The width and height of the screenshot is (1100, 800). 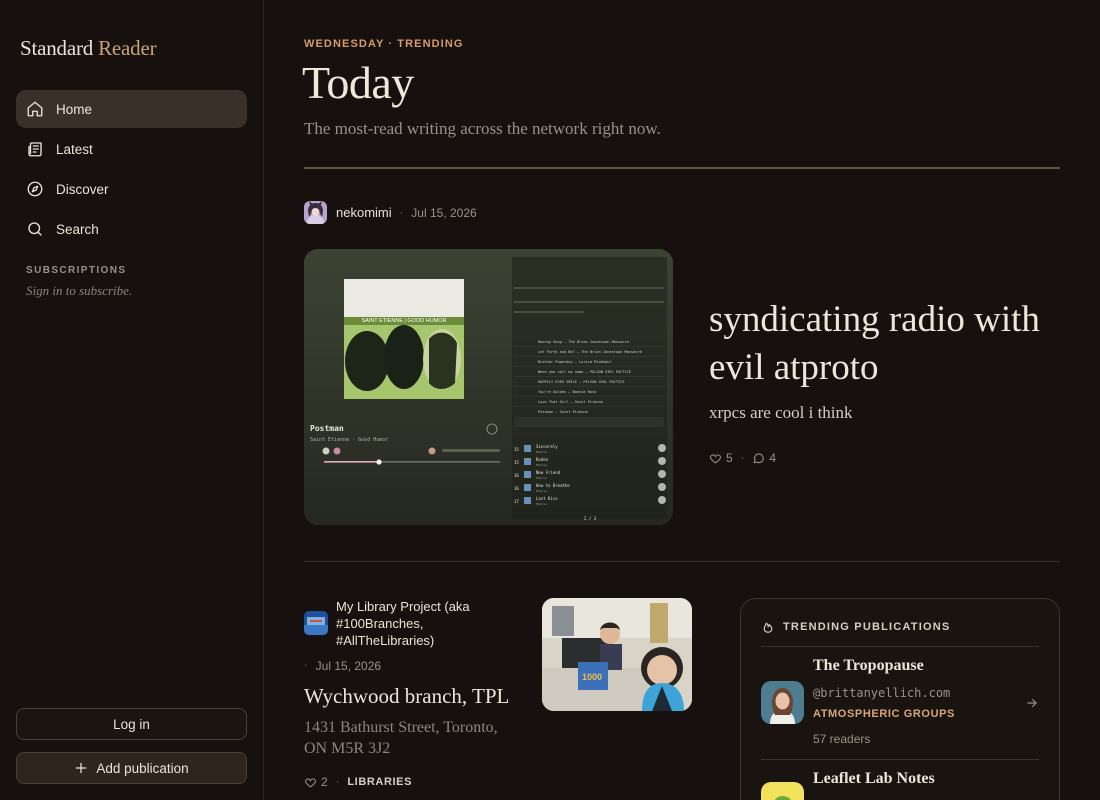 I want to click on trending-heading: TRENDING PUBLICATIONS, so click(x=867, y=627).